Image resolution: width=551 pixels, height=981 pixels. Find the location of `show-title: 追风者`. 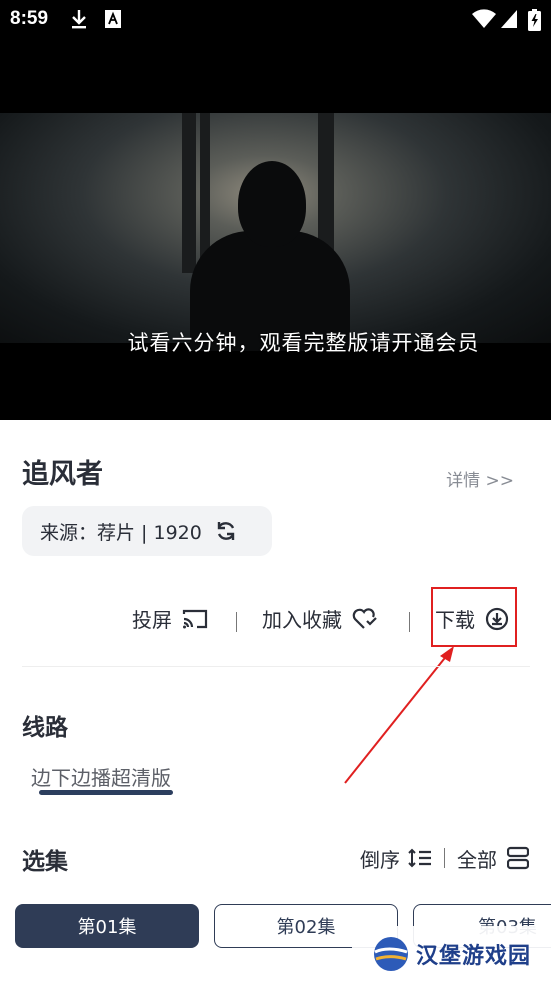

show-title: 追风者 is located at coordinates (62, 474).